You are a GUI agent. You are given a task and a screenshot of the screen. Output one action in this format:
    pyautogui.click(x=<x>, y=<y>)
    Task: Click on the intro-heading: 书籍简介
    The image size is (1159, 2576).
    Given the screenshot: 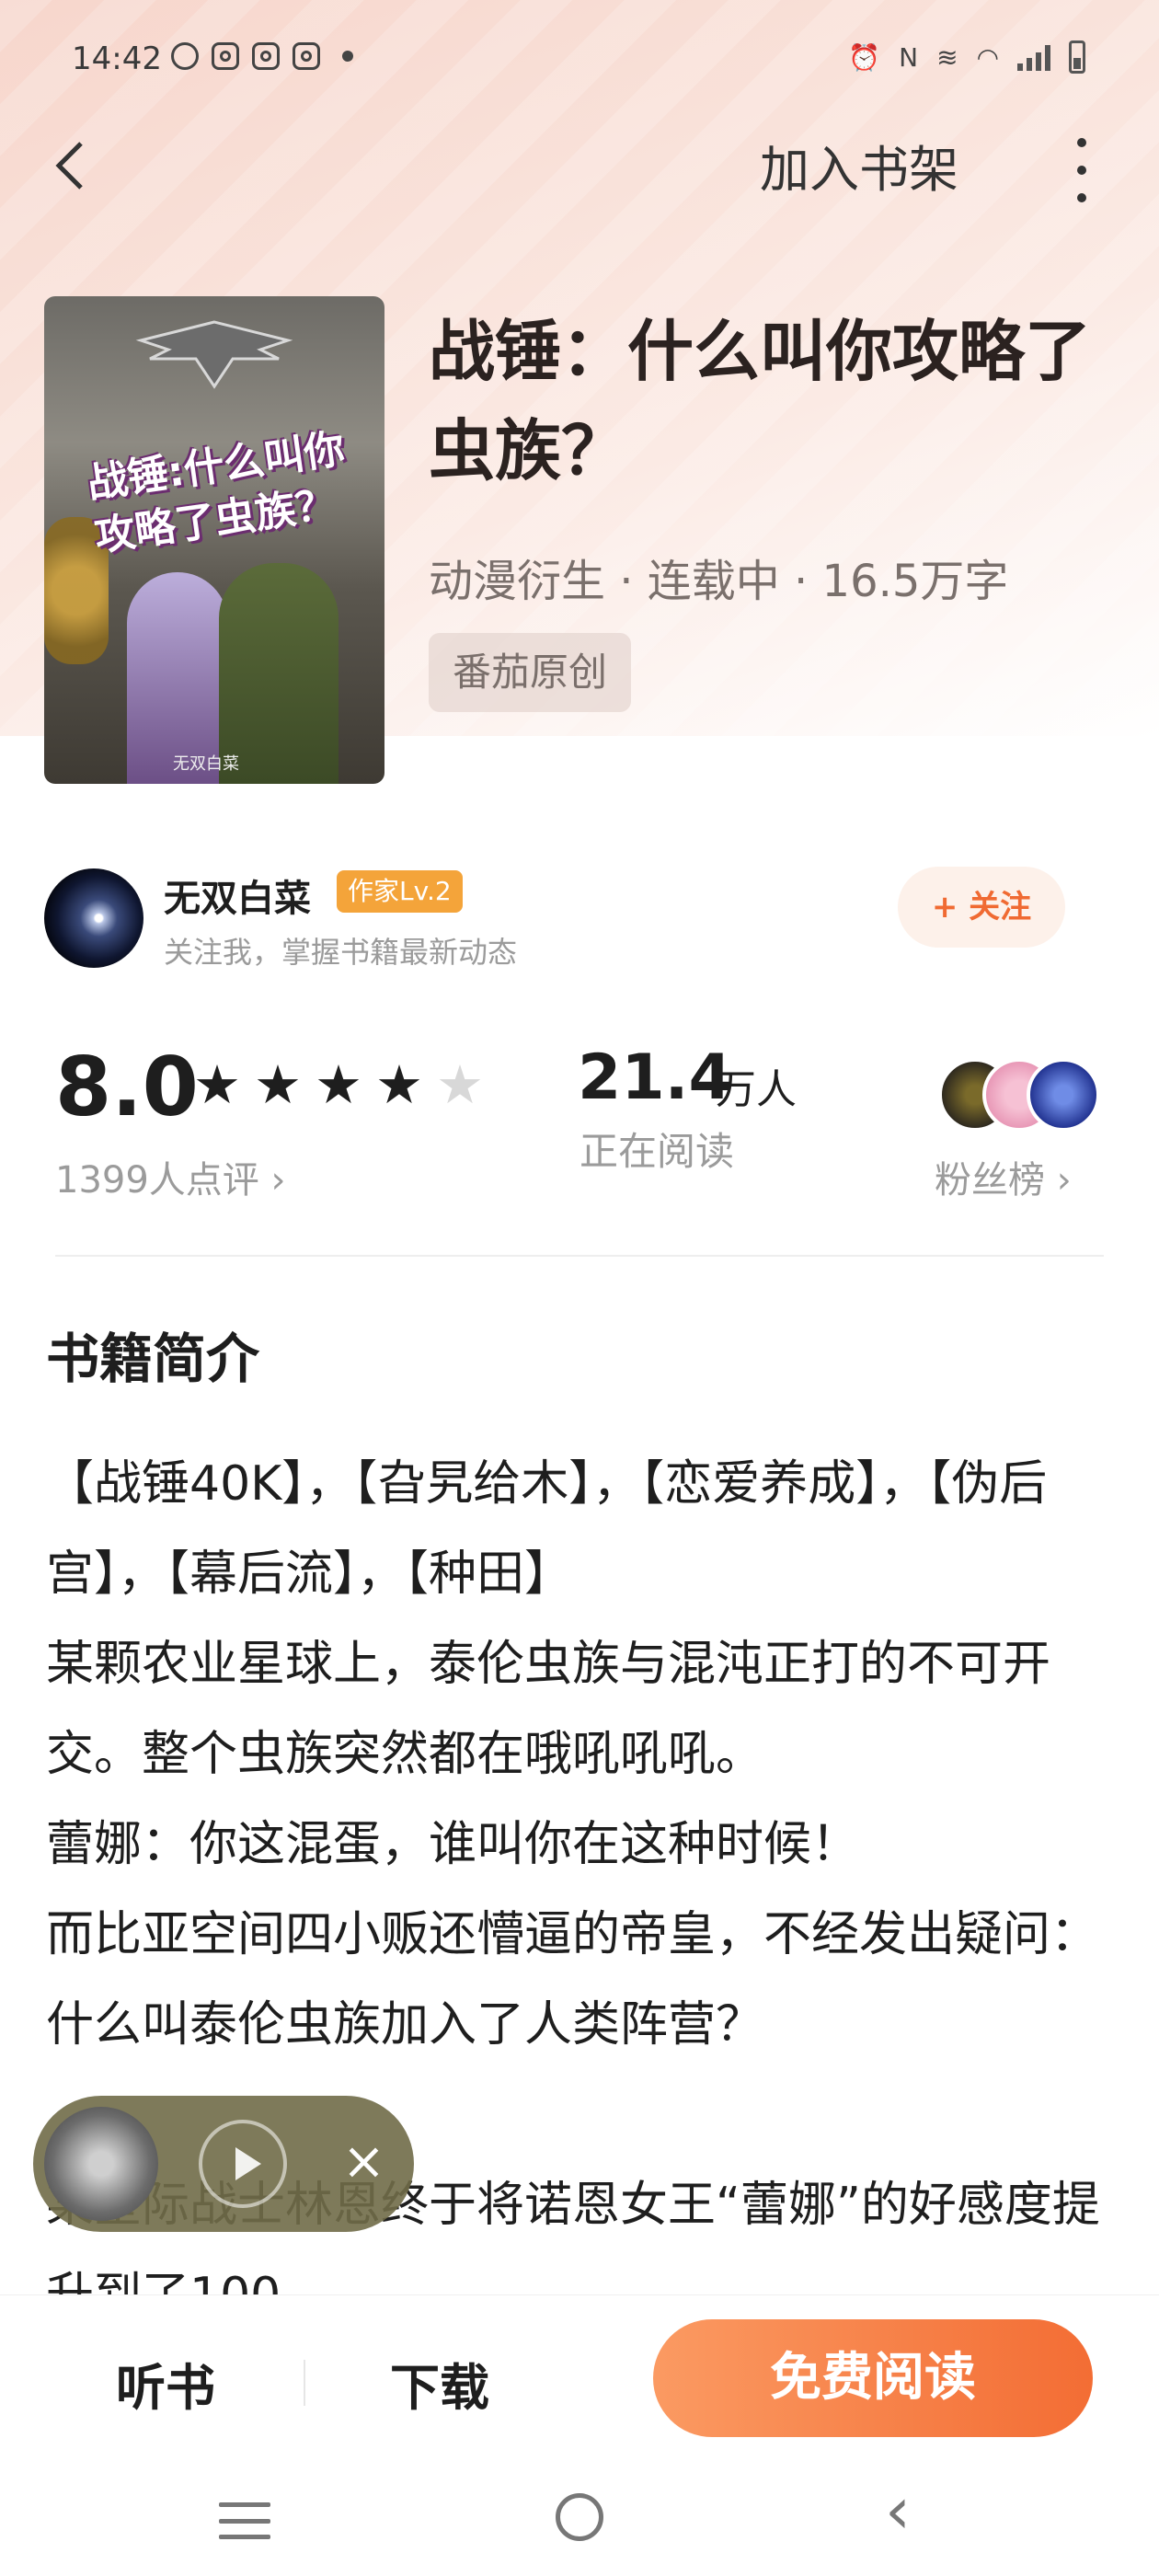 What is the action you would take?
    pyautogui.click(x=153, y=1359)
    